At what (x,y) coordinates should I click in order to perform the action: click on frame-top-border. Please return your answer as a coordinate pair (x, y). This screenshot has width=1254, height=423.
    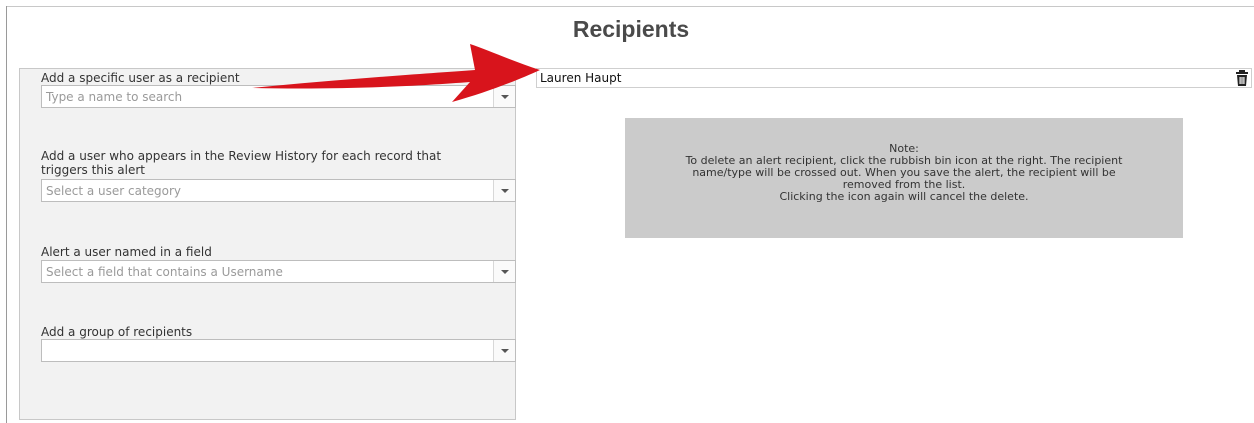
    Looking at the image, I should click on (630, 6).